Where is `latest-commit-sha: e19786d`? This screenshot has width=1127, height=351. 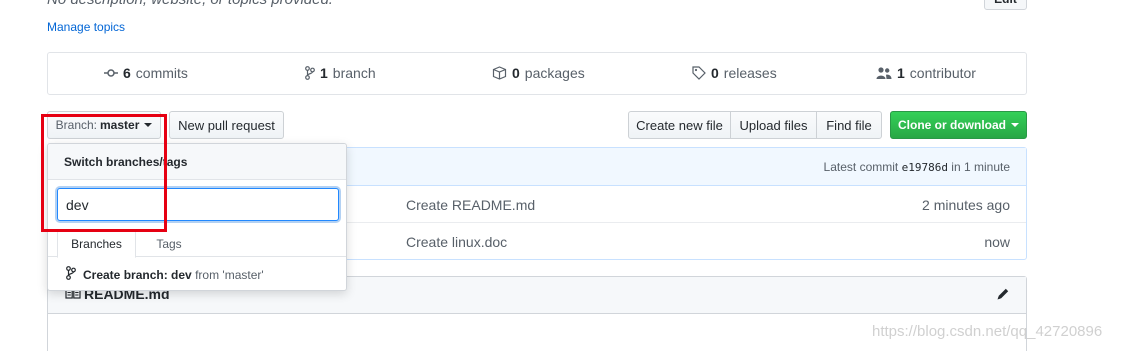 latest-commit-sha: e19786d is located at coordinates (925, 167).